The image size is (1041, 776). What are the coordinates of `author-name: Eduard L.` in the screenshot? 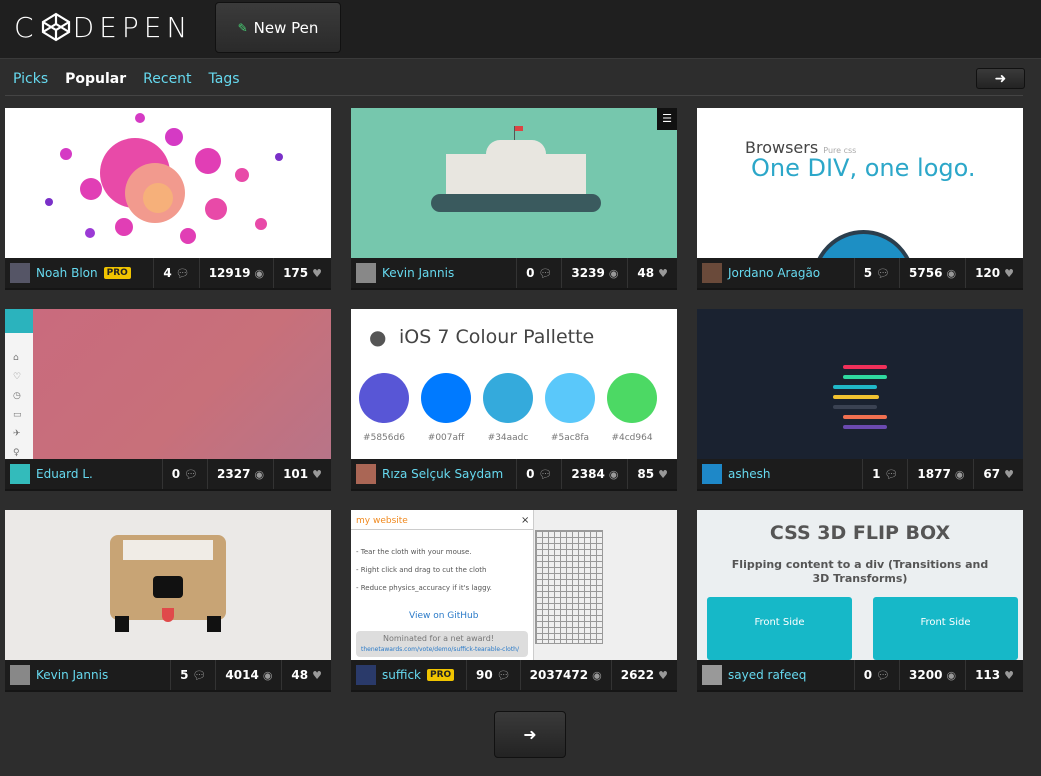 It's located at (64, 474).